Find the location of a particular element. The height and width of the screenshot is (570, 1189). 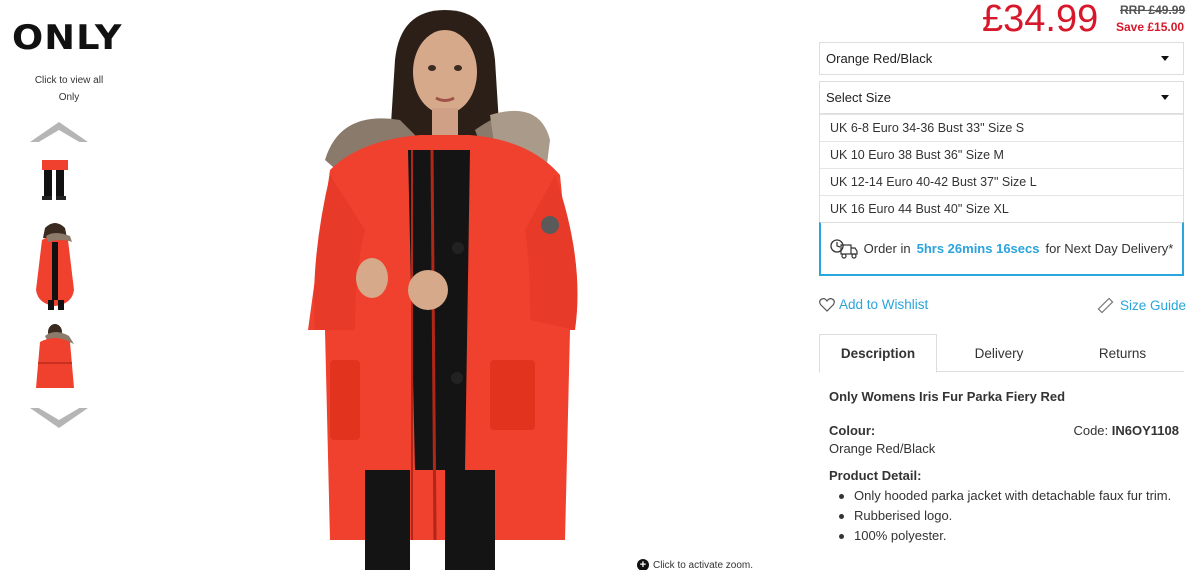

heart-icon is located at coordinates (827, 304).